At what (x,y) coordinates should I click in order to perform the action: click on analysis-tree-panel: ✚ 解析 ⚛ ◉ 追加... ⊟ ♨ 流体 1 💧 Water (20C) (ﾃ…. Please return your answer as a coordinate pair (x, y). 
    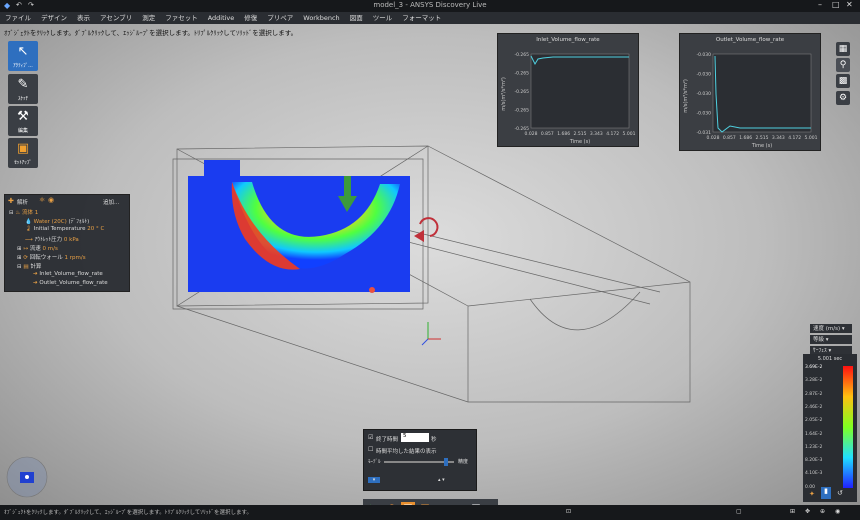
    Looking at the image, I should click on (67, 243).